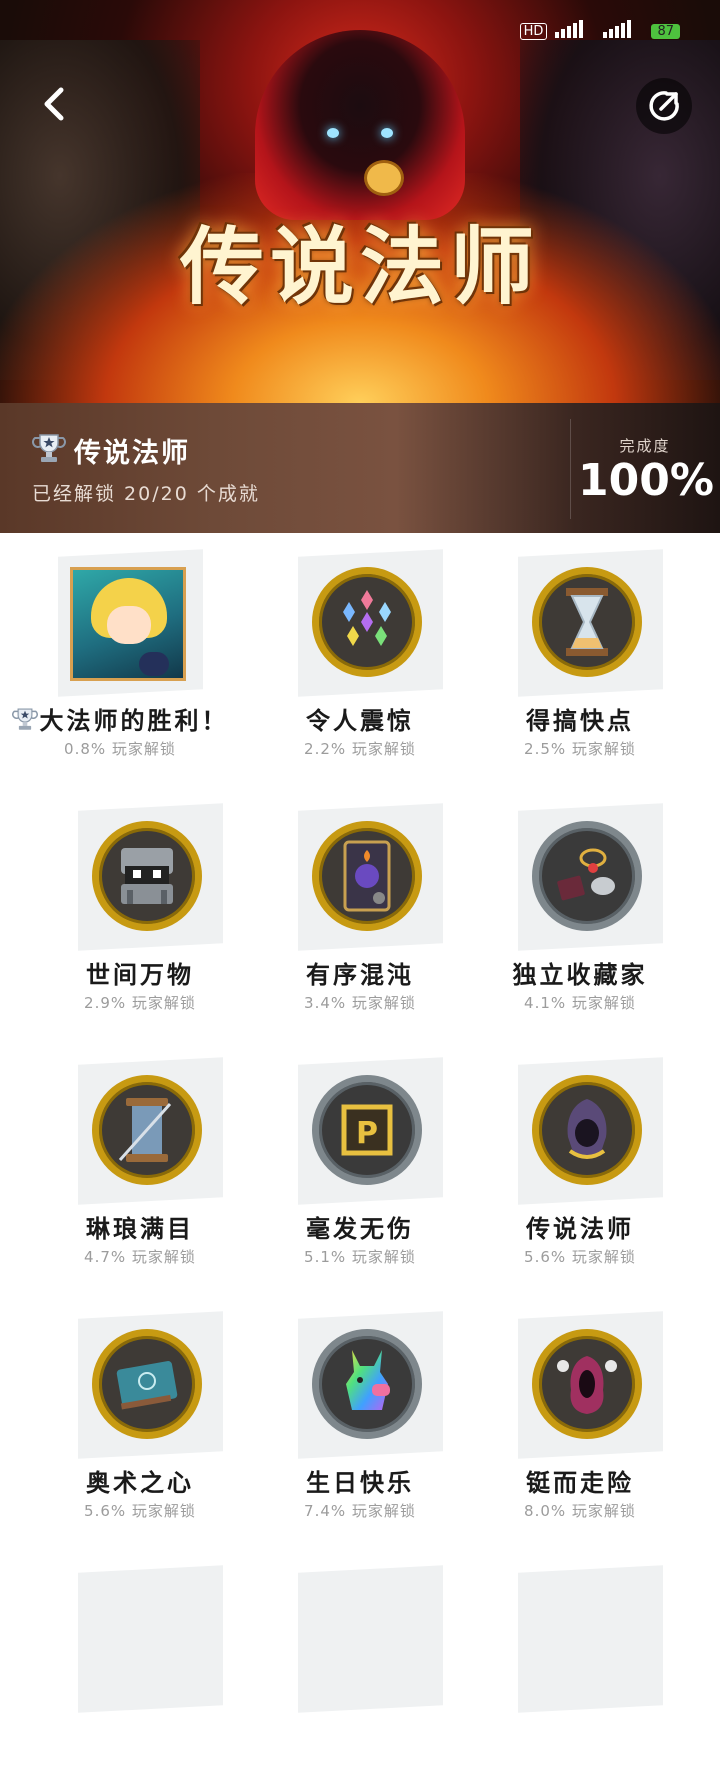  I want to click on hooded-wizard-icon, so click(587, 1130).